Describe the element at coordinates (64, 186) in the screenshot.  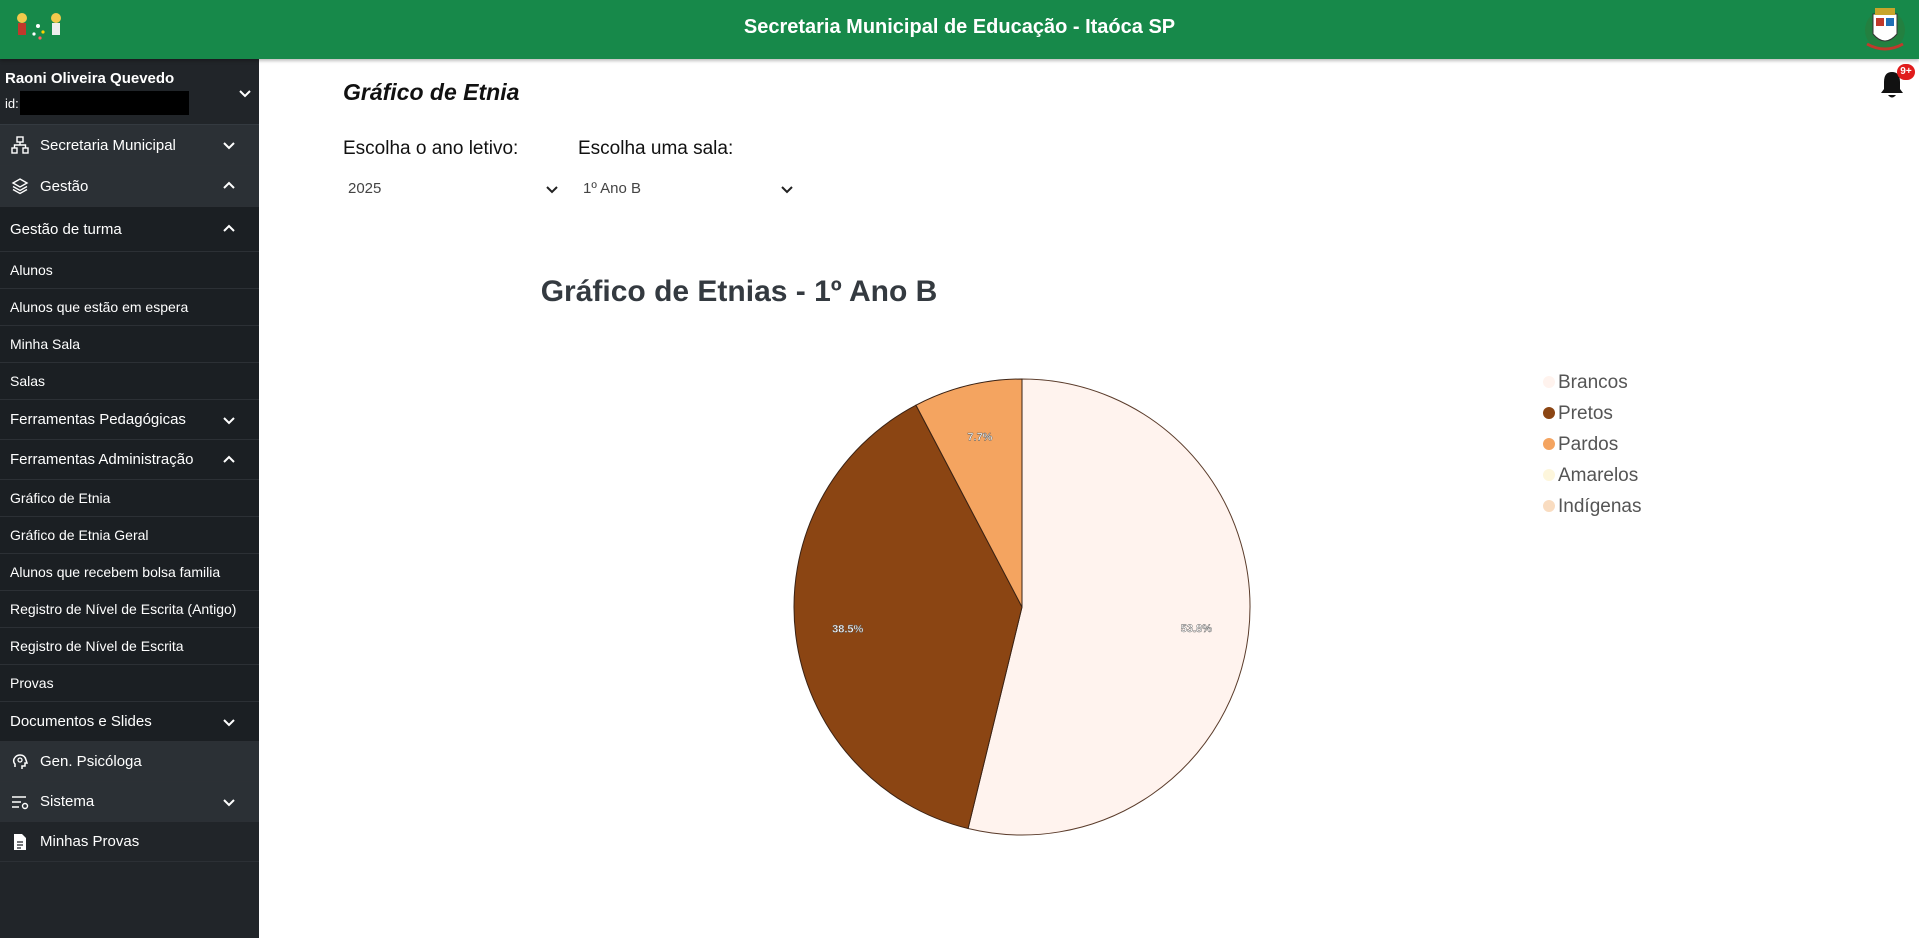
I see `sidebar-item-label: Gestão` at that location.